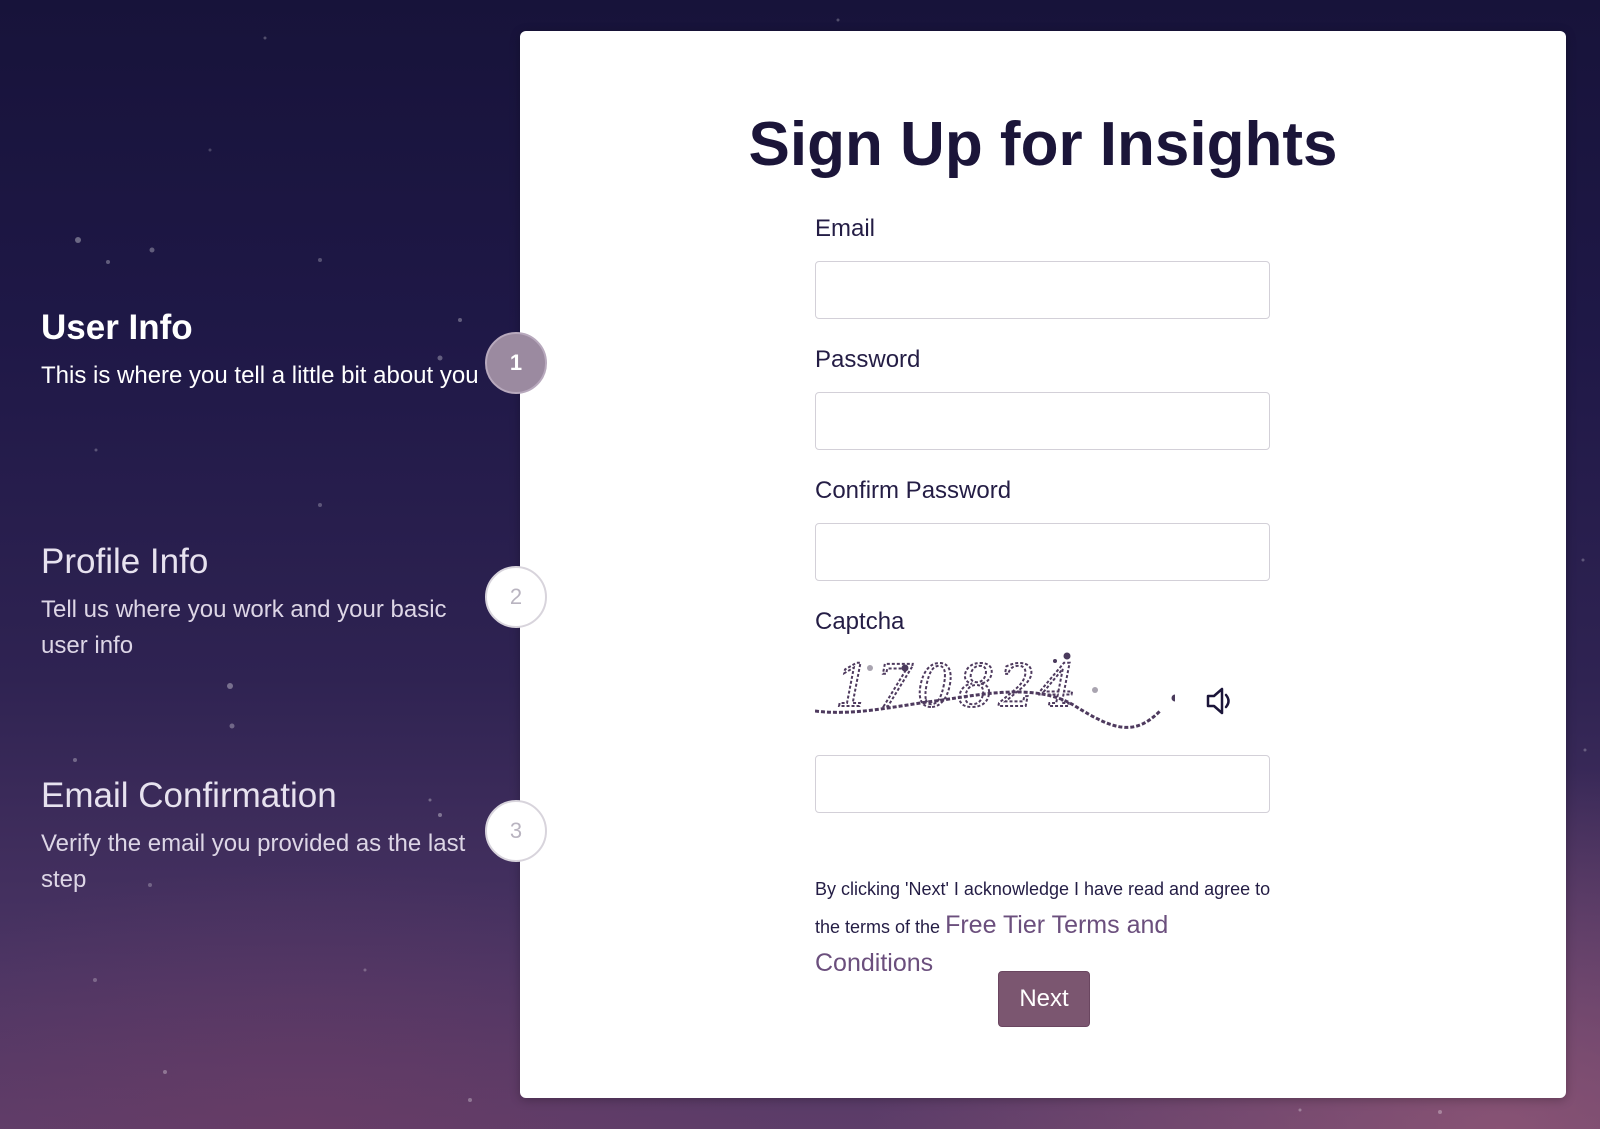  Describe the element at coordinates (1042, 552) in the screenshot. I see `confirm-password-field` at that location.